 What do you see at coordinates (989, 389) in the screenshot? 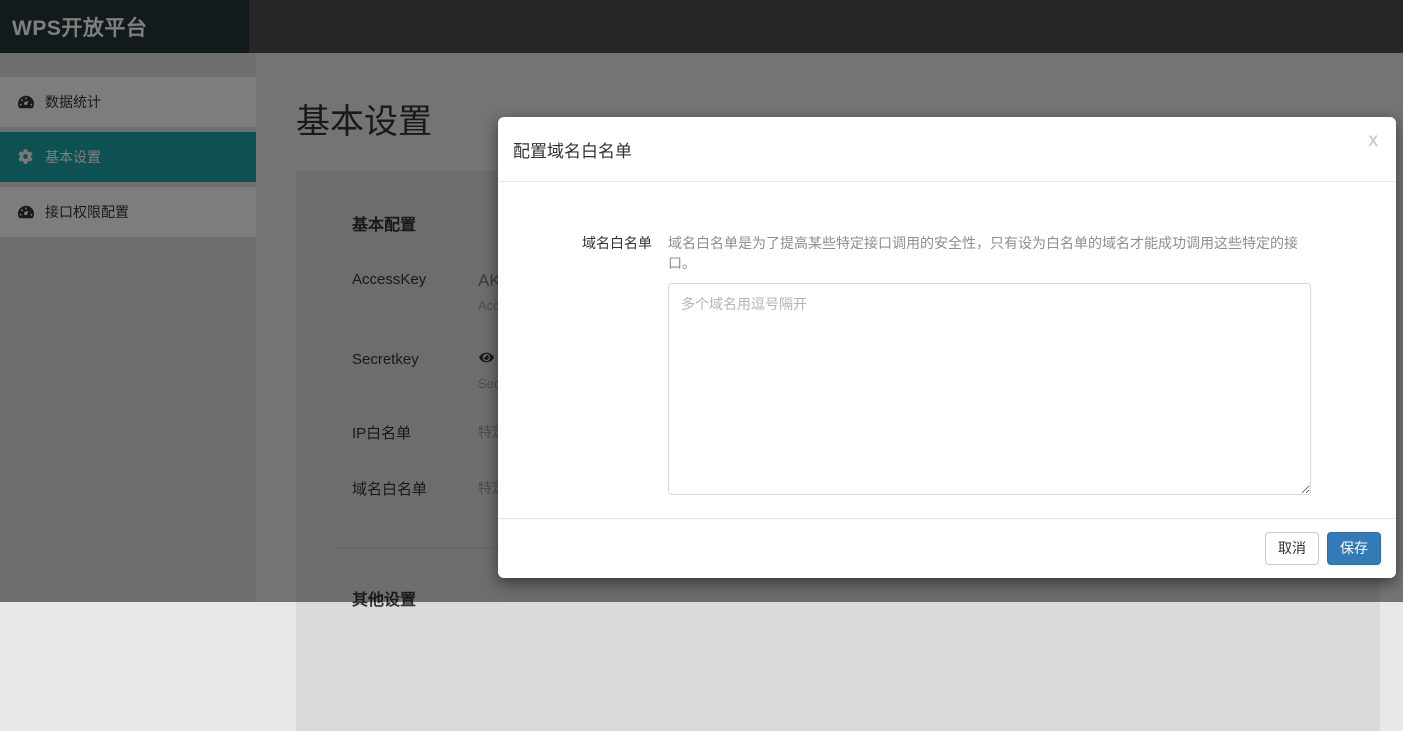
I see `domain-whitelist-textarea` at bounding box center [989, 389].